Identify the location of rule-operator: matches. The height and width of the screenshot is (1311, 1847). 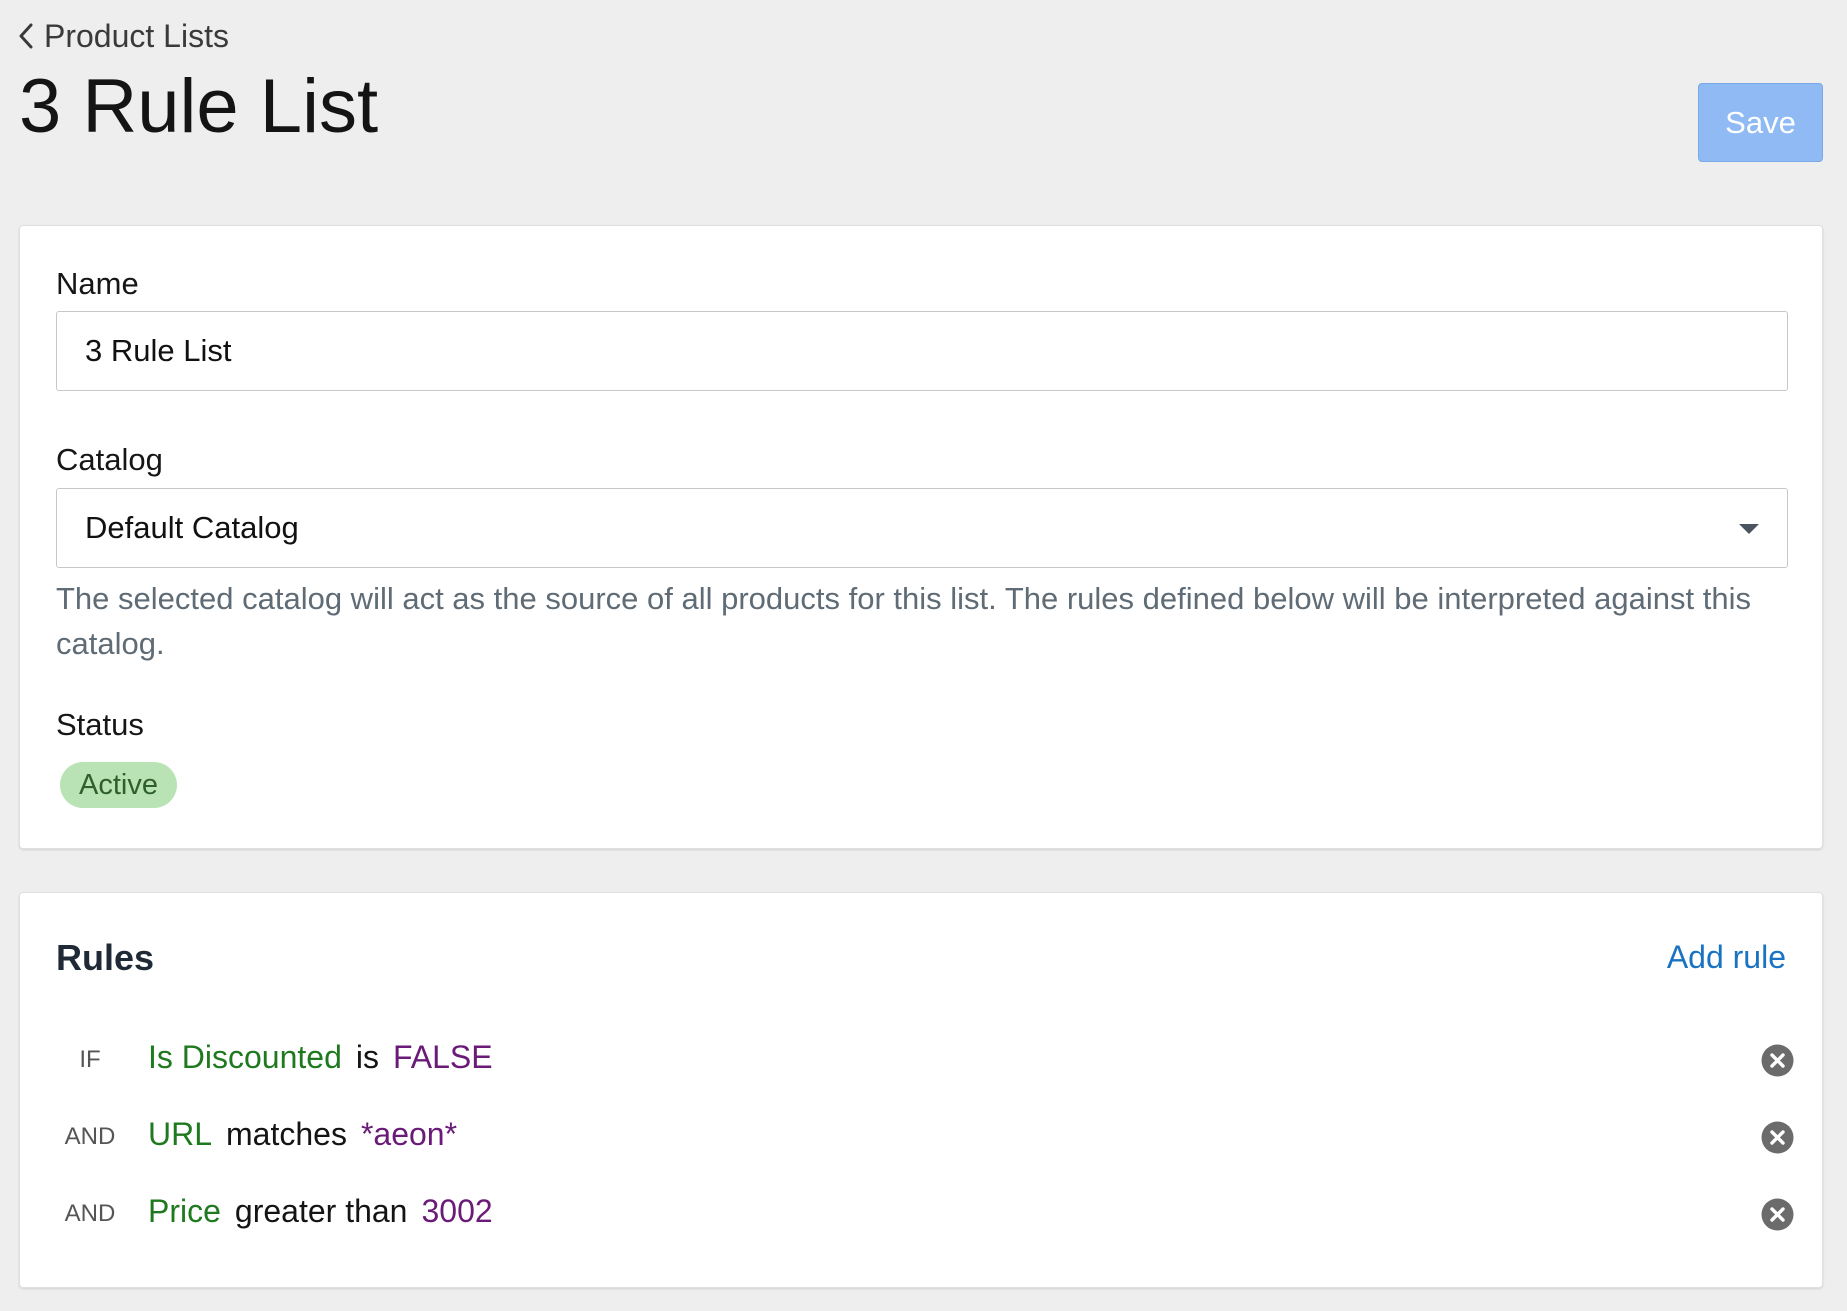
(286, 1134).